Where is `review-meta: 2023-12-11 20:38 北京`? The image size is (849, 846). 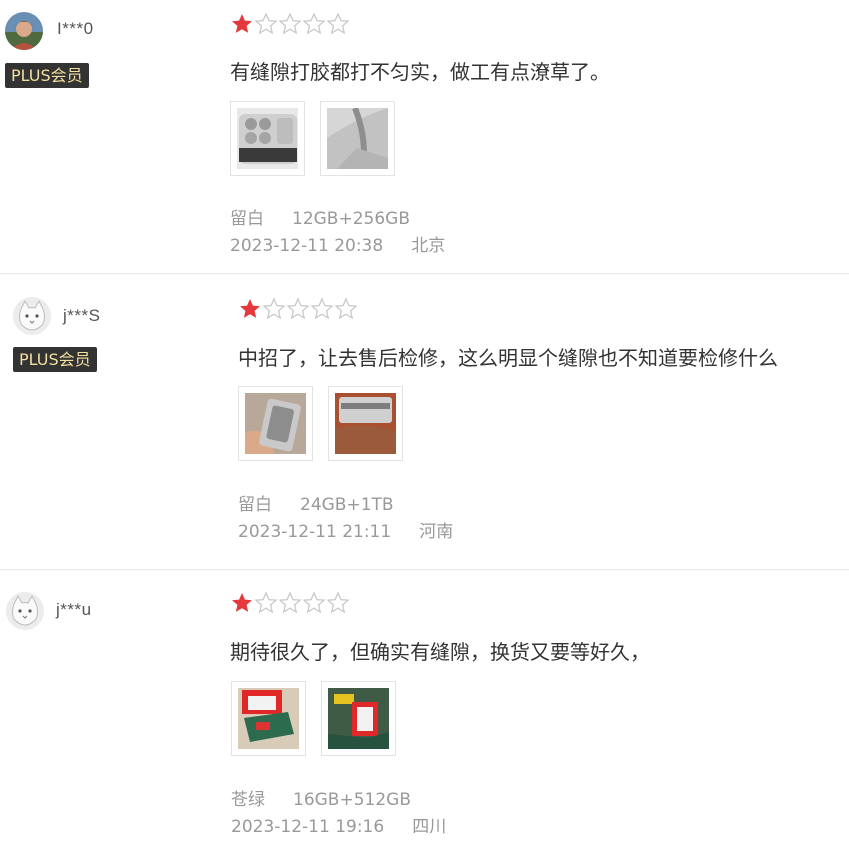
review-meta: 2023-12-11 20:38 北京 is located at coordinates (337, 243).